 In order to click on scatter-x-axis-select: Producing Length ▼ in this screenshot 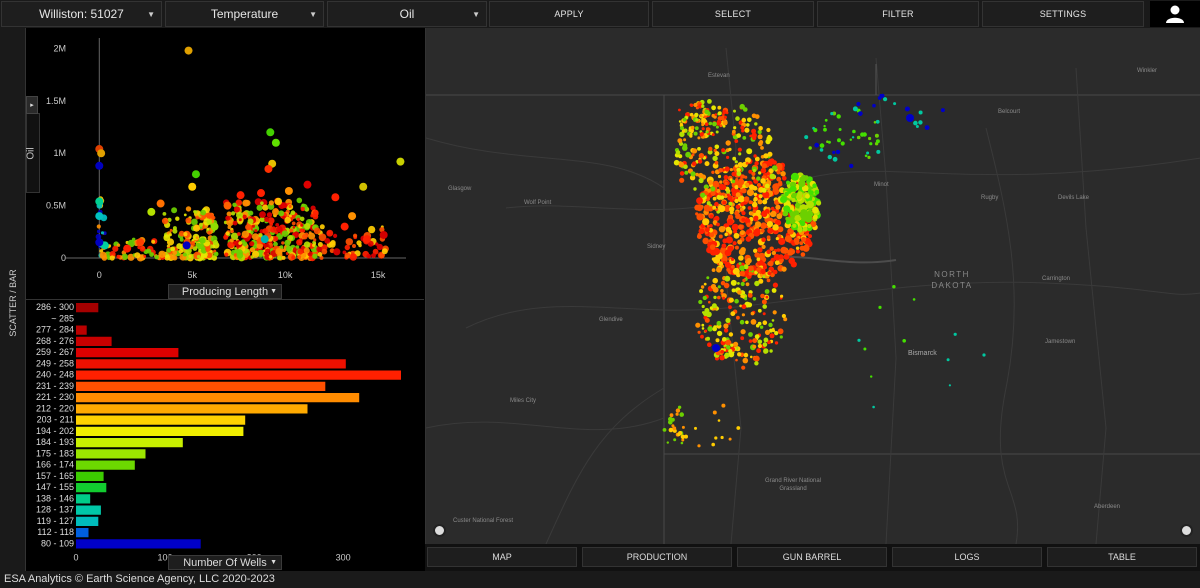, I will do `click(225, 291)`.